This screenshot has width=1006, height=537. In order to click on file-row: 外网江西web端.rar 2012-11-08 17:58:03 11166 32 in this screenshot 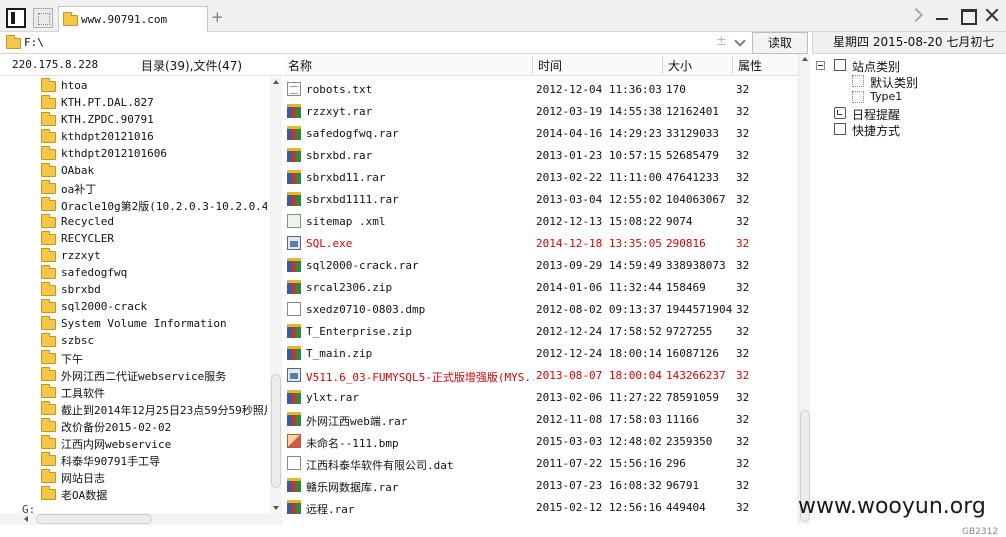, I will do `click(541, 419)`.